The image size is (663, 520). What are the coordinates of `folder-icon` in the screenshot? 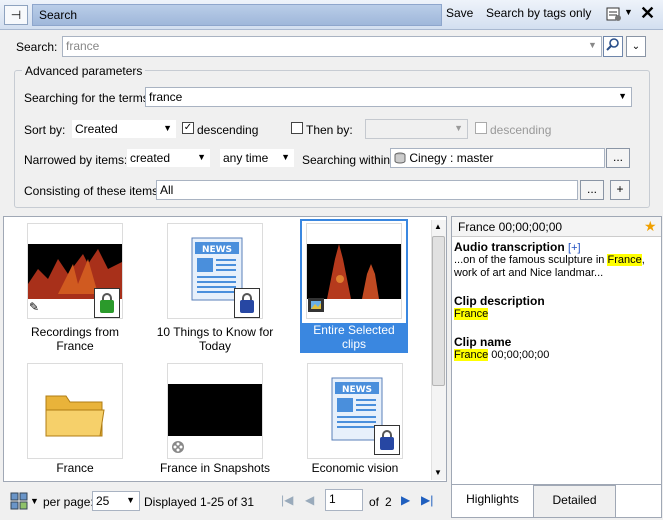 It's located at (75, 416).